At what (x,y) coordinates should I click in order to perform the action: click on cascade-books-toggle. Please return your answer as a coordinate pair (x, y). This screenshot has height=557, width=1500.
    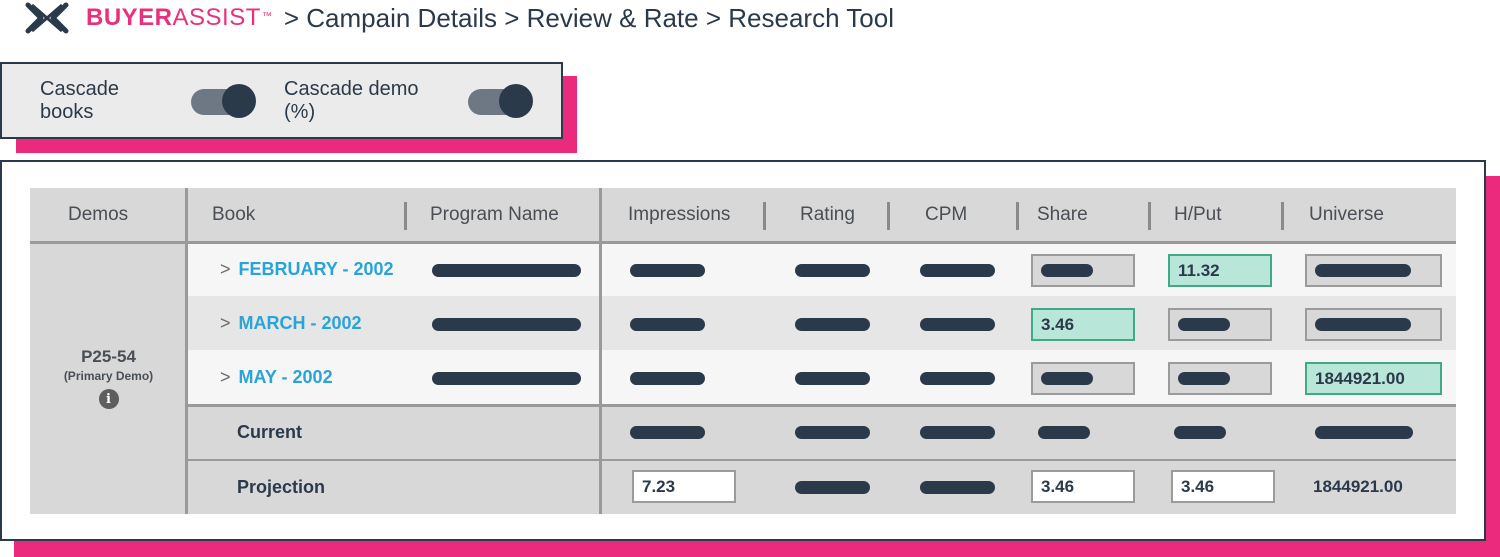
    Looking at the image, I should click on (223, 100).